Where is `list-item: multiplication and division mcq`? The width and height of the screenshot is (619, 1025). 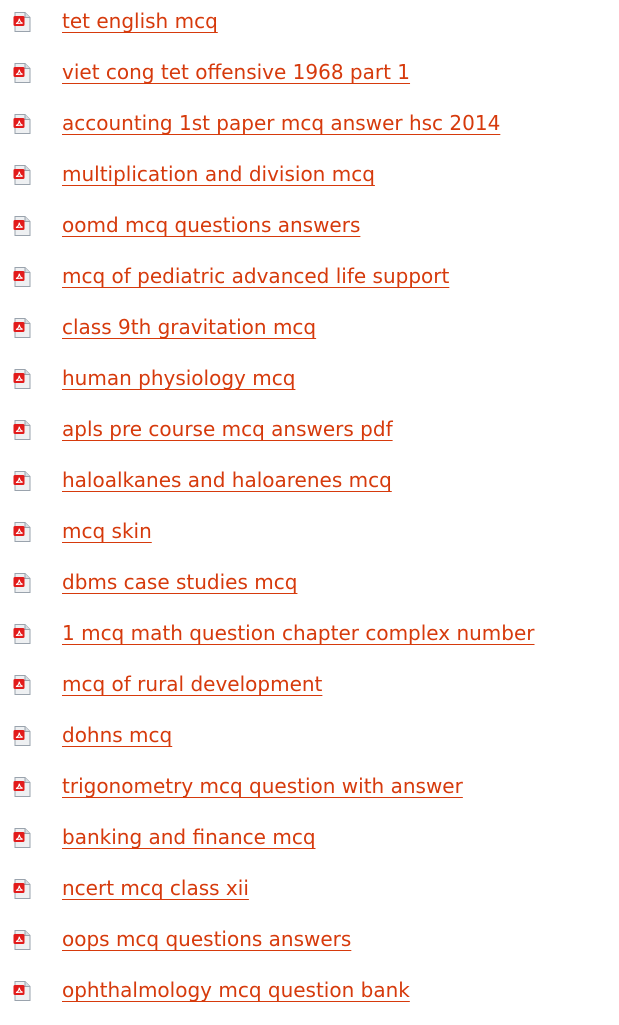 list-item: multiplication and division mcq is located at coordinates (309, 181).